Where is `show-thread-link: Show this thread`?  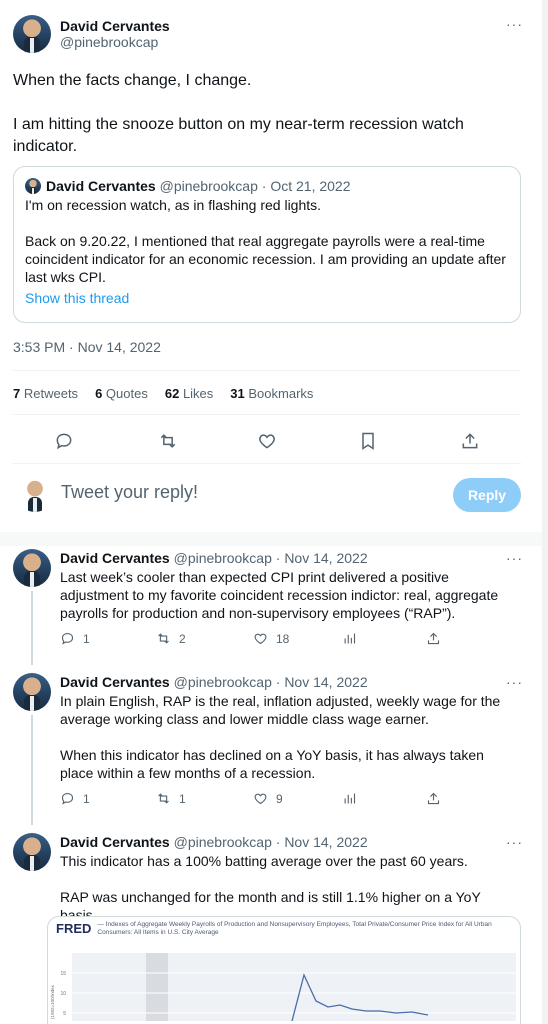 show-thread-link: Show this thread is located at coordinates (267, 298).